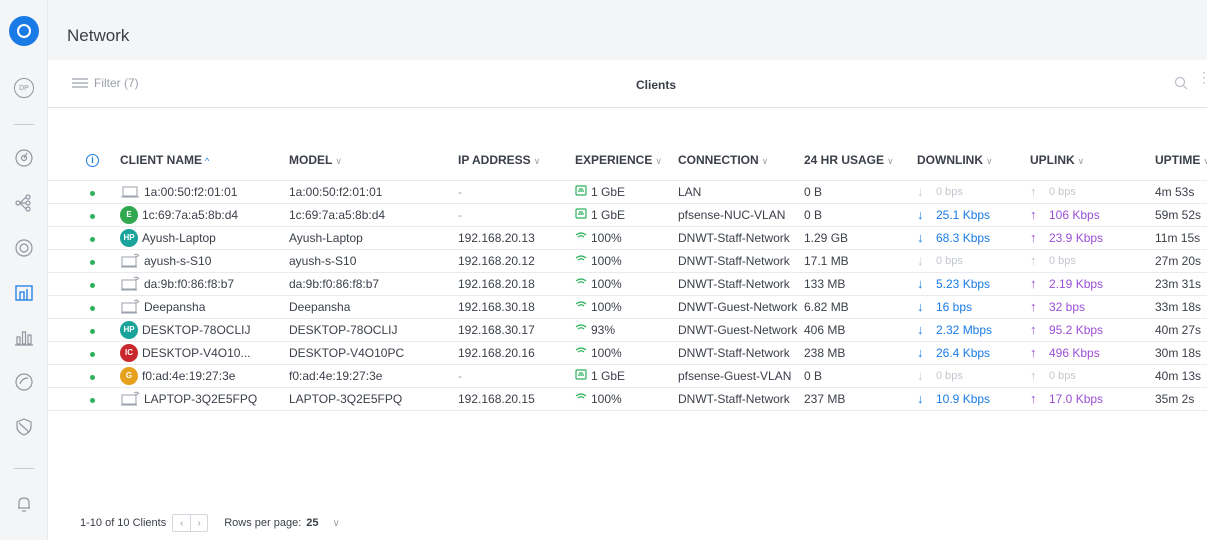 The width and height of the screenshot is (1207, 540). I want to click on column-header-24hr-usage: 24 HR USAGE ∨, so click(860, 160).